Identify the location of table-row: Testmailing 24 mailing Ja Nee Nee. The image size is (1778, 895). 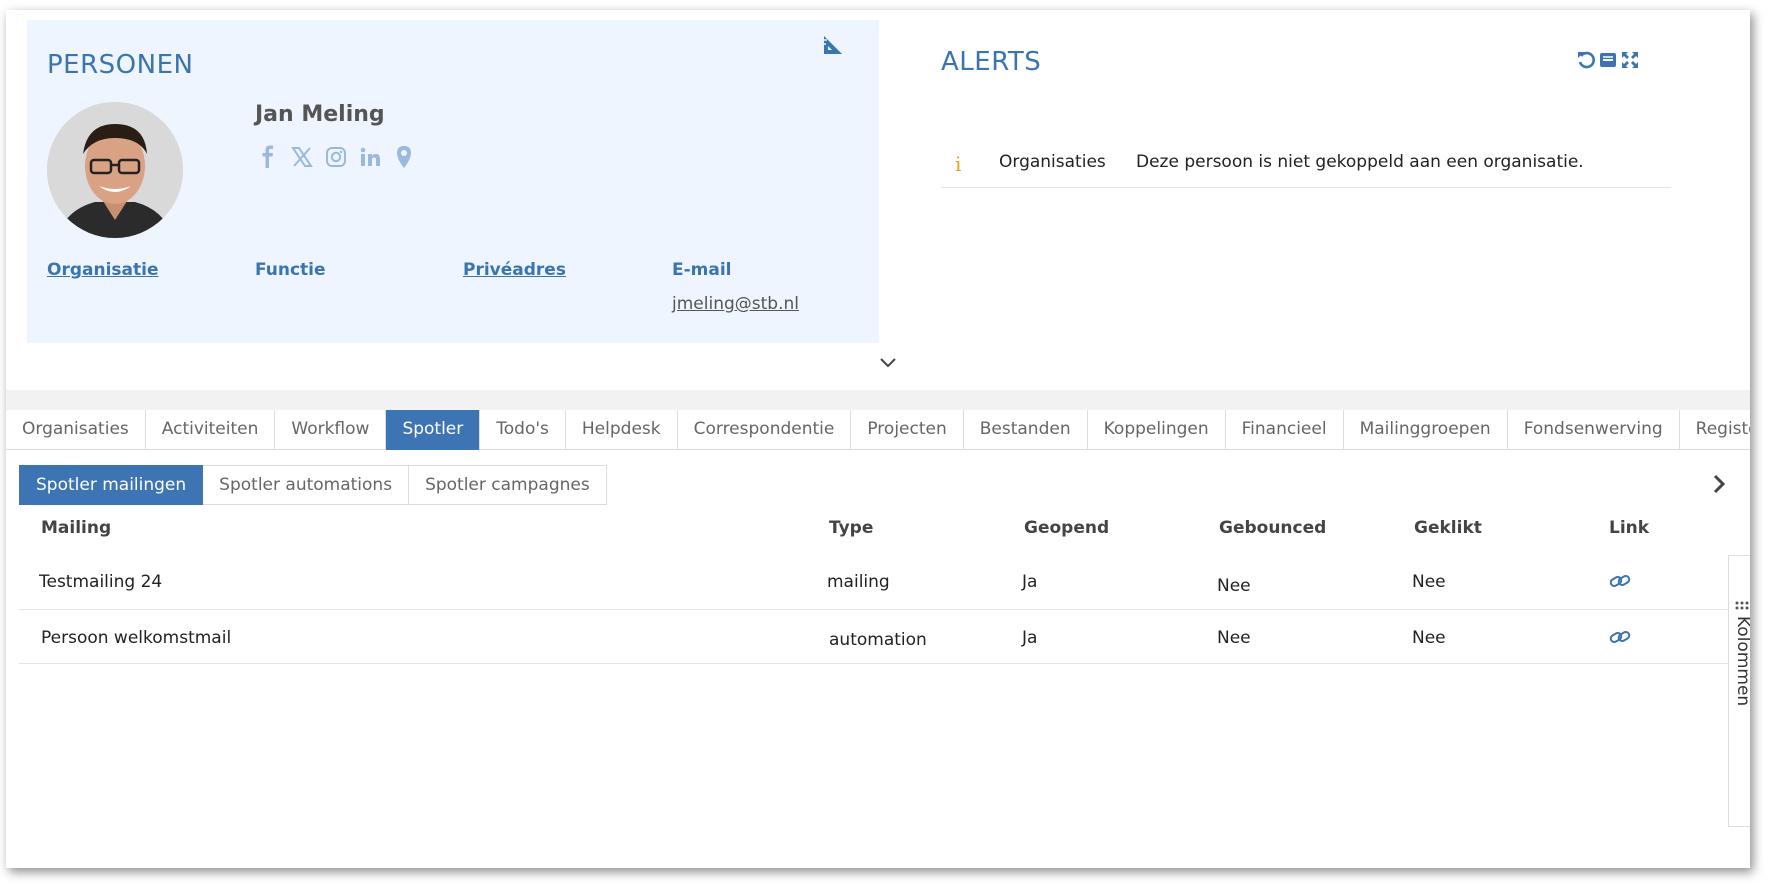
(874, 583).